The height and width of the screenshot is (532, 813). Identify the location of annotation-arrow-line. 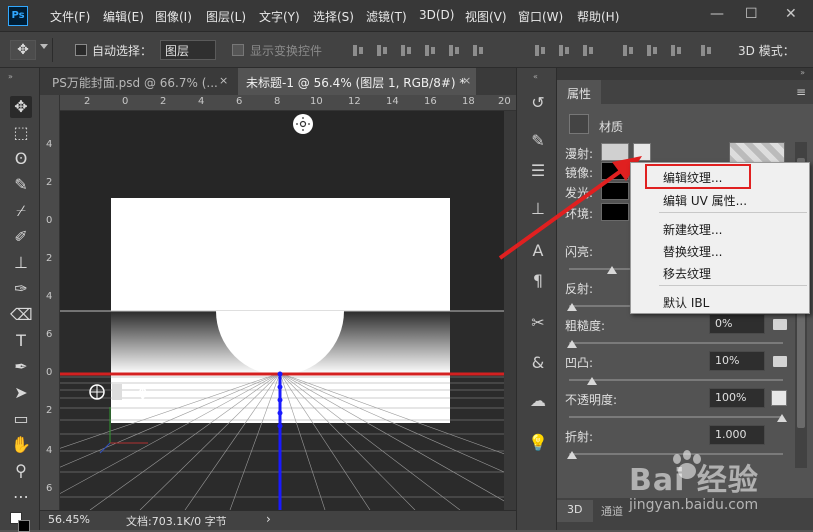
(562, 213).